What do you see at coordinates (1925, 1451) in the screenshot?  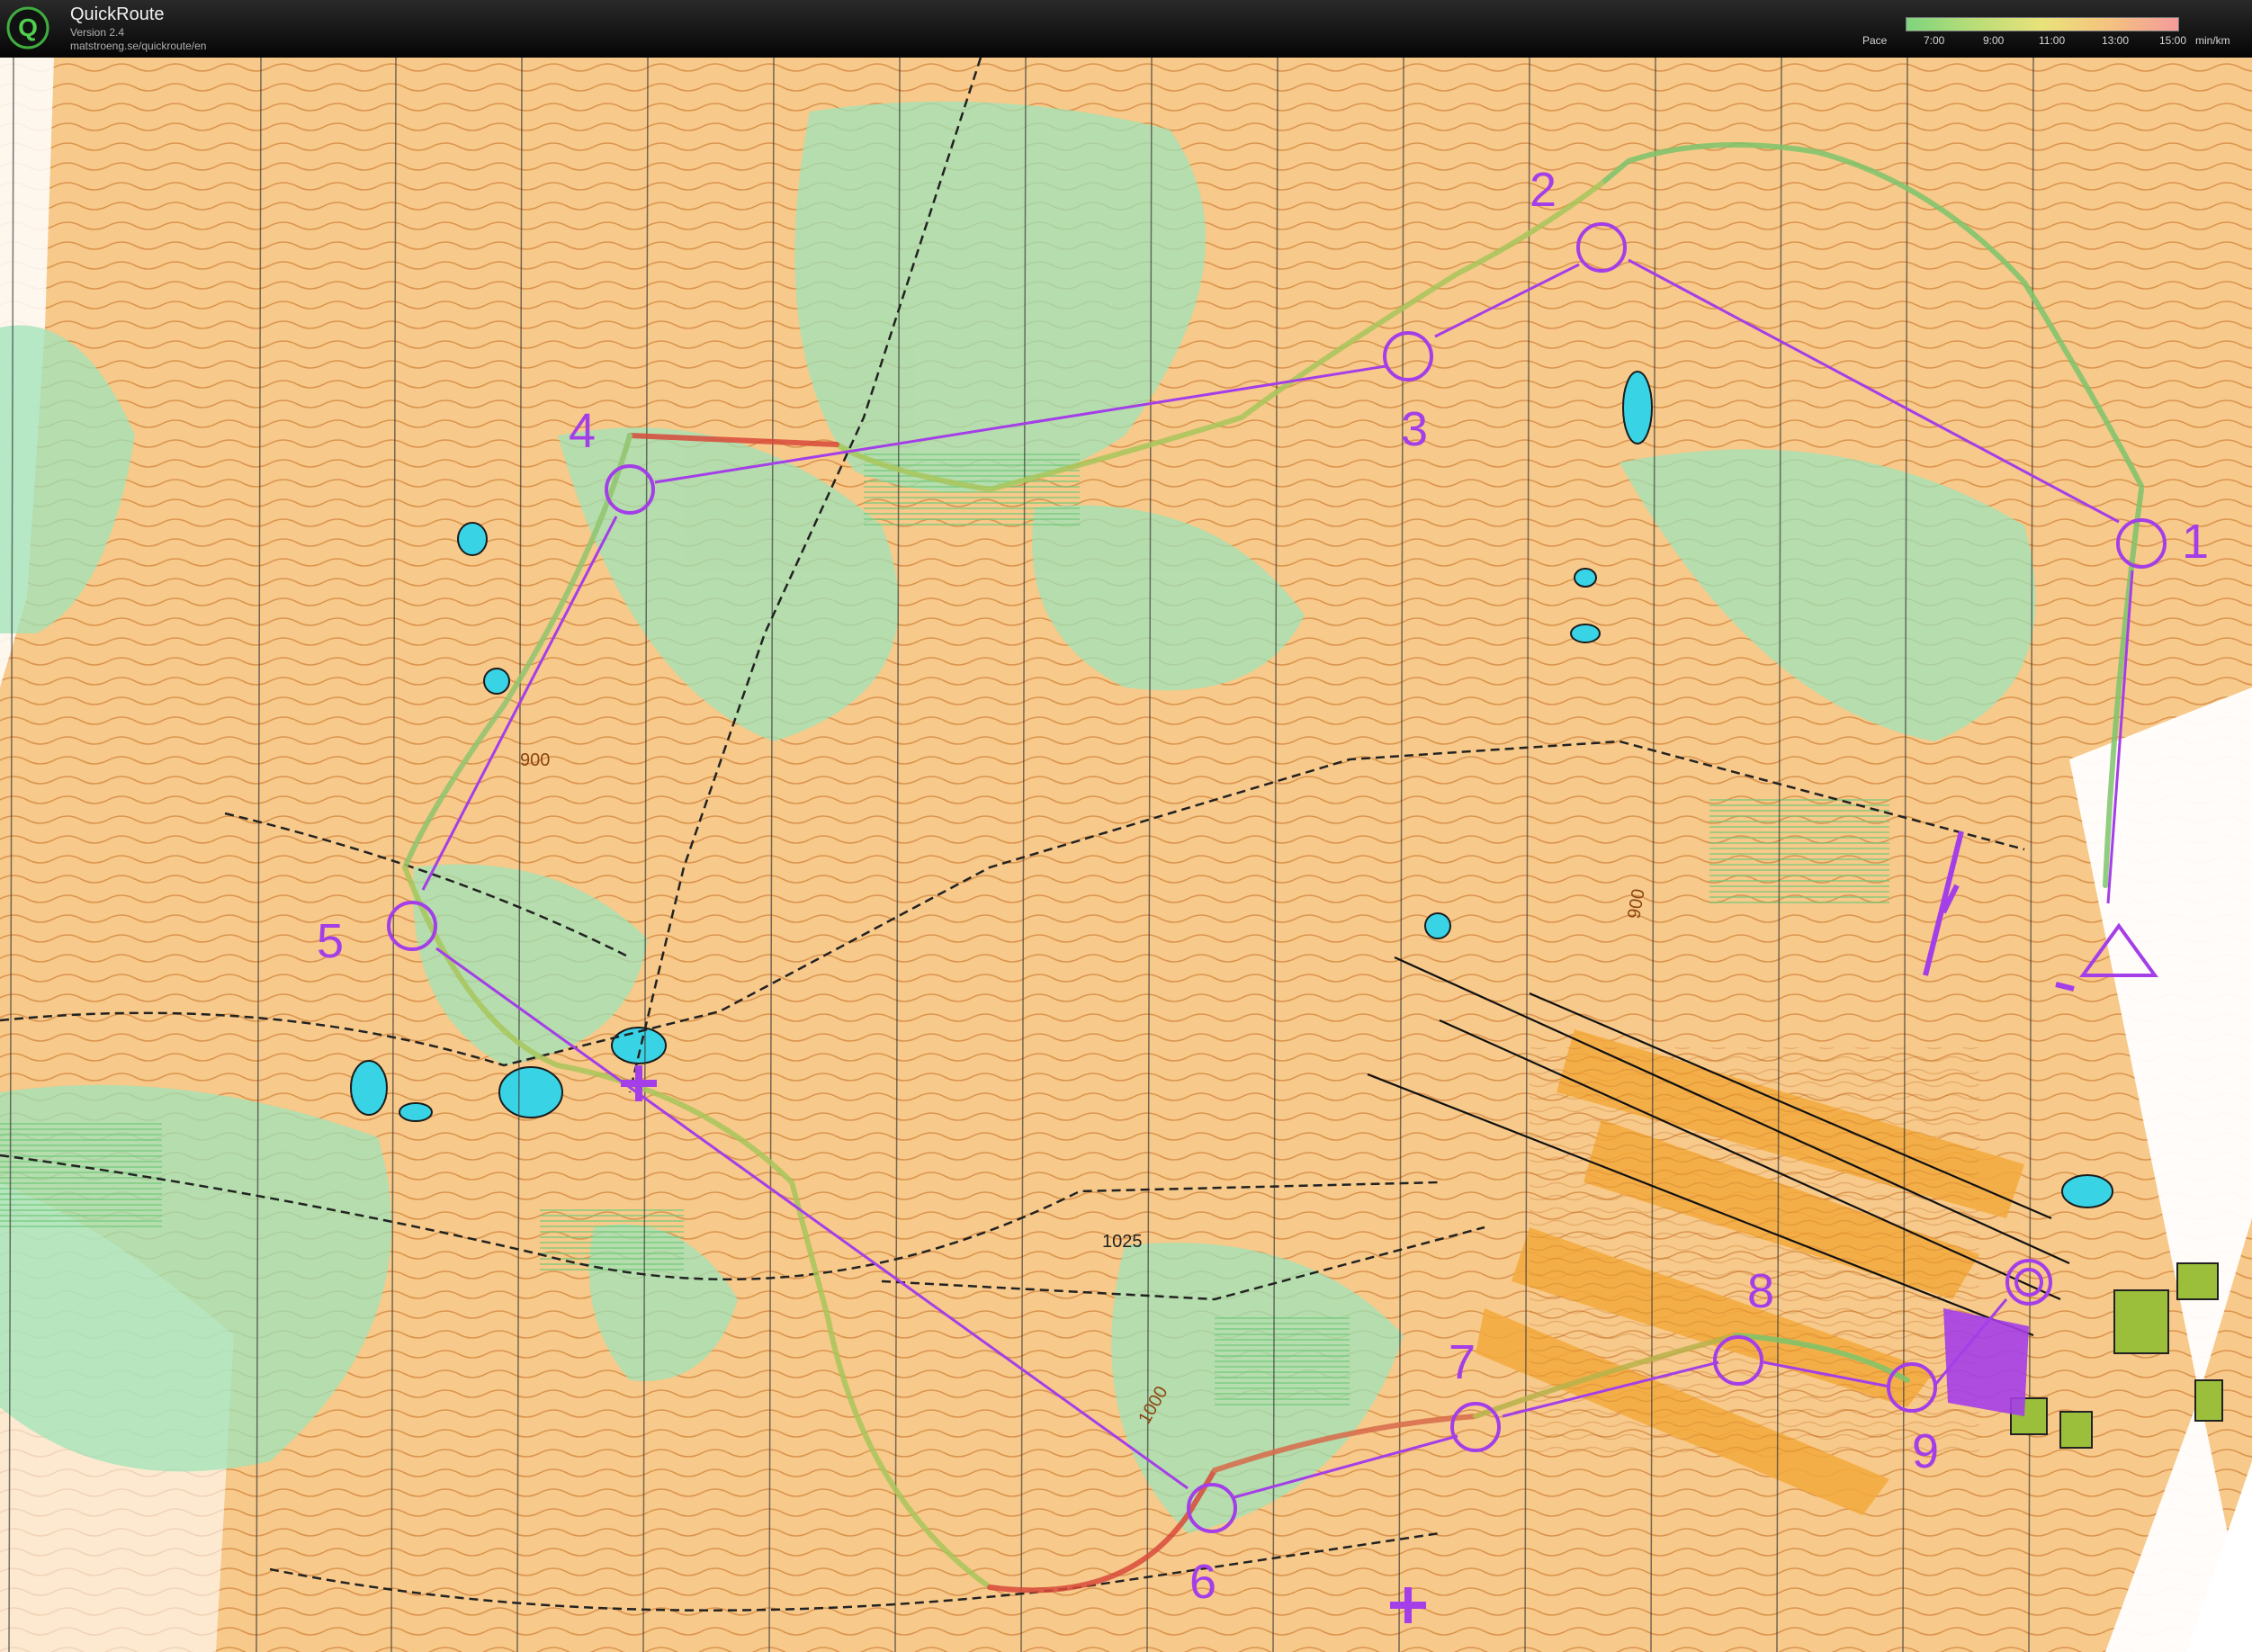 I see `control-number-9: 9` at bounding box center [1925, 1451].